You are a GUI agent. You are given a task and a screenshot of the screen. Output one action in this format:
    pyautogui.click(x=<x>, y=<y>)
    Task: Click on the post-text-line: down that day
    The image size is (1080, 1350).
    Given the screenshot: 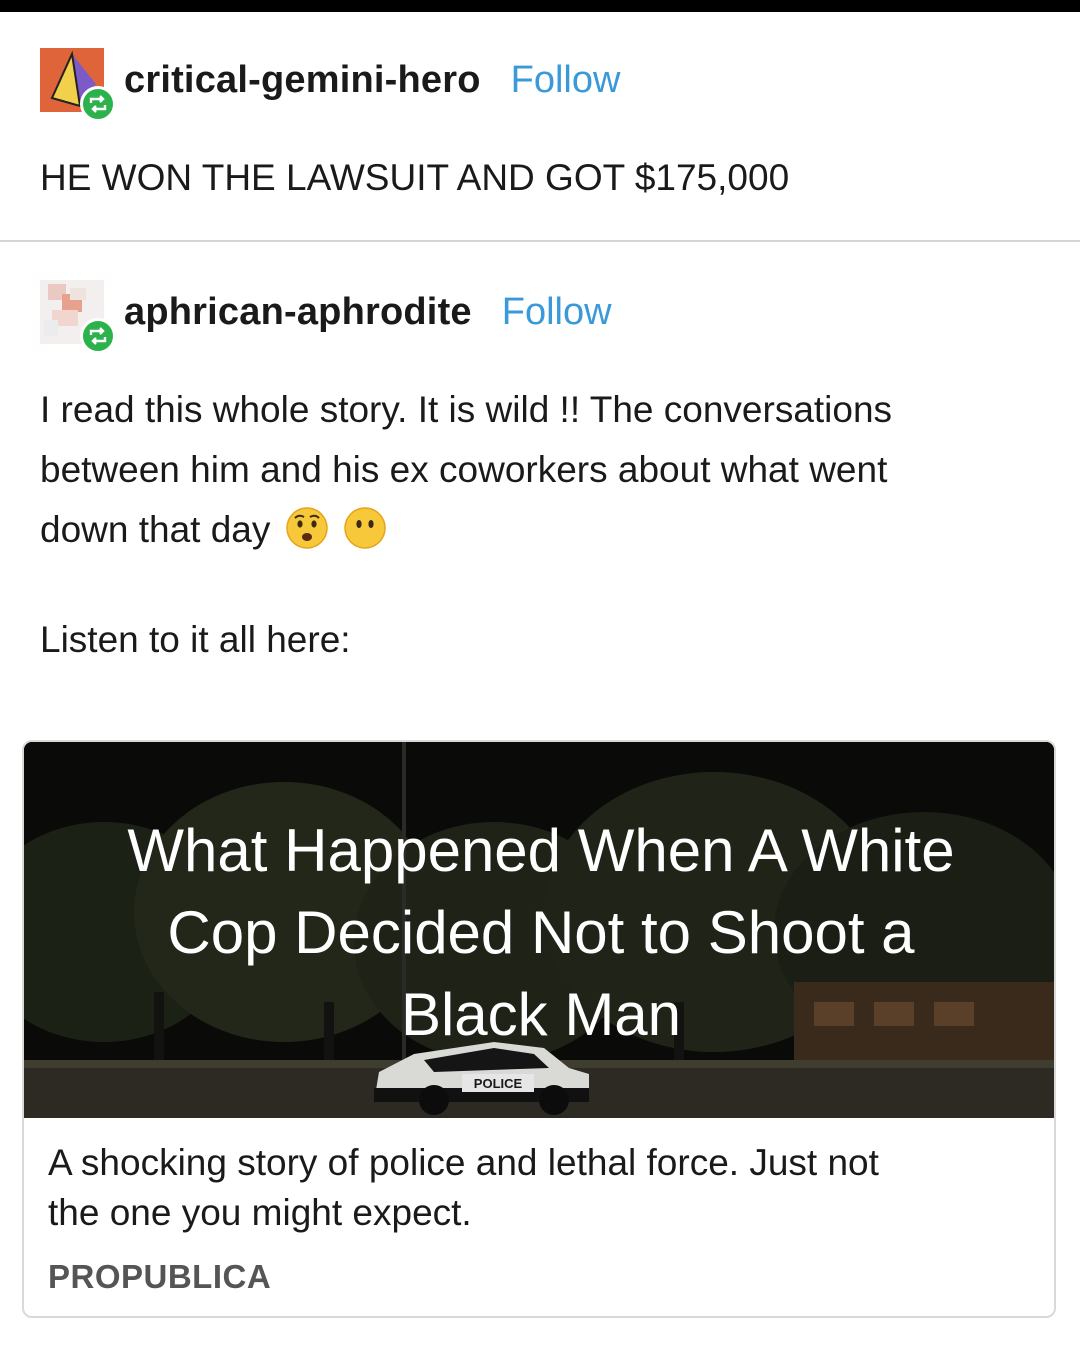 What is the action you would take?
    pyautogui.click(x=545, y=530)
    